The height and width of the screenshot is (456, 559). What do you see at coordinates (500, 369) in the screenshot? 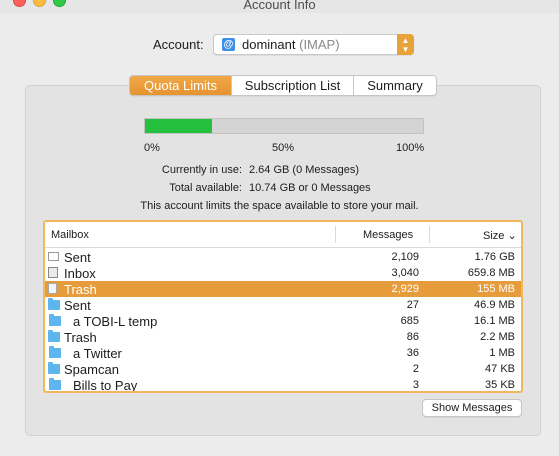
I see `mailbox-size: 47 KB` at bounding box center [500, 369].